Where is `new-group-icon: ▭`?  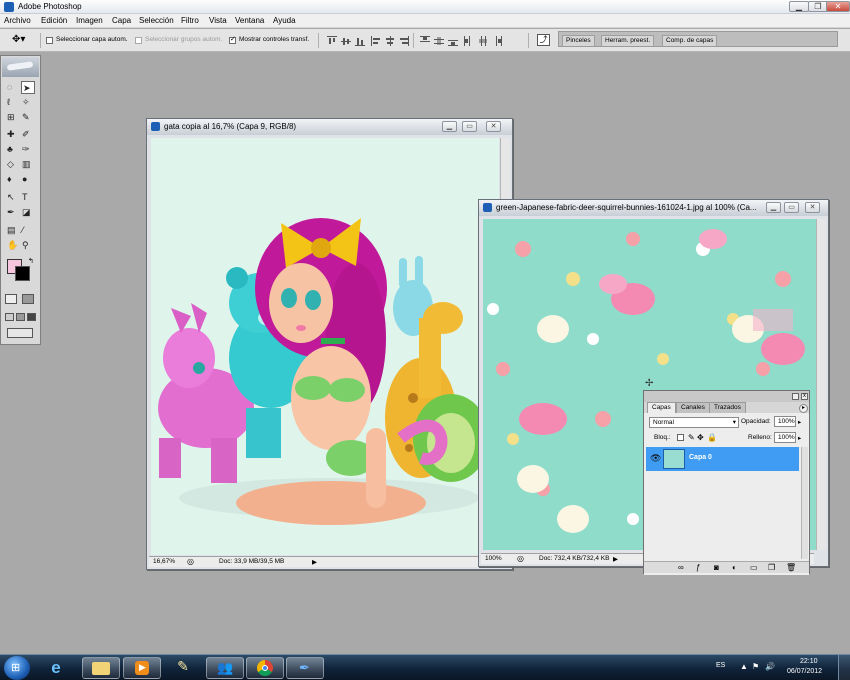
new-group-icon: ▭ is located at coordinates (754, 567).